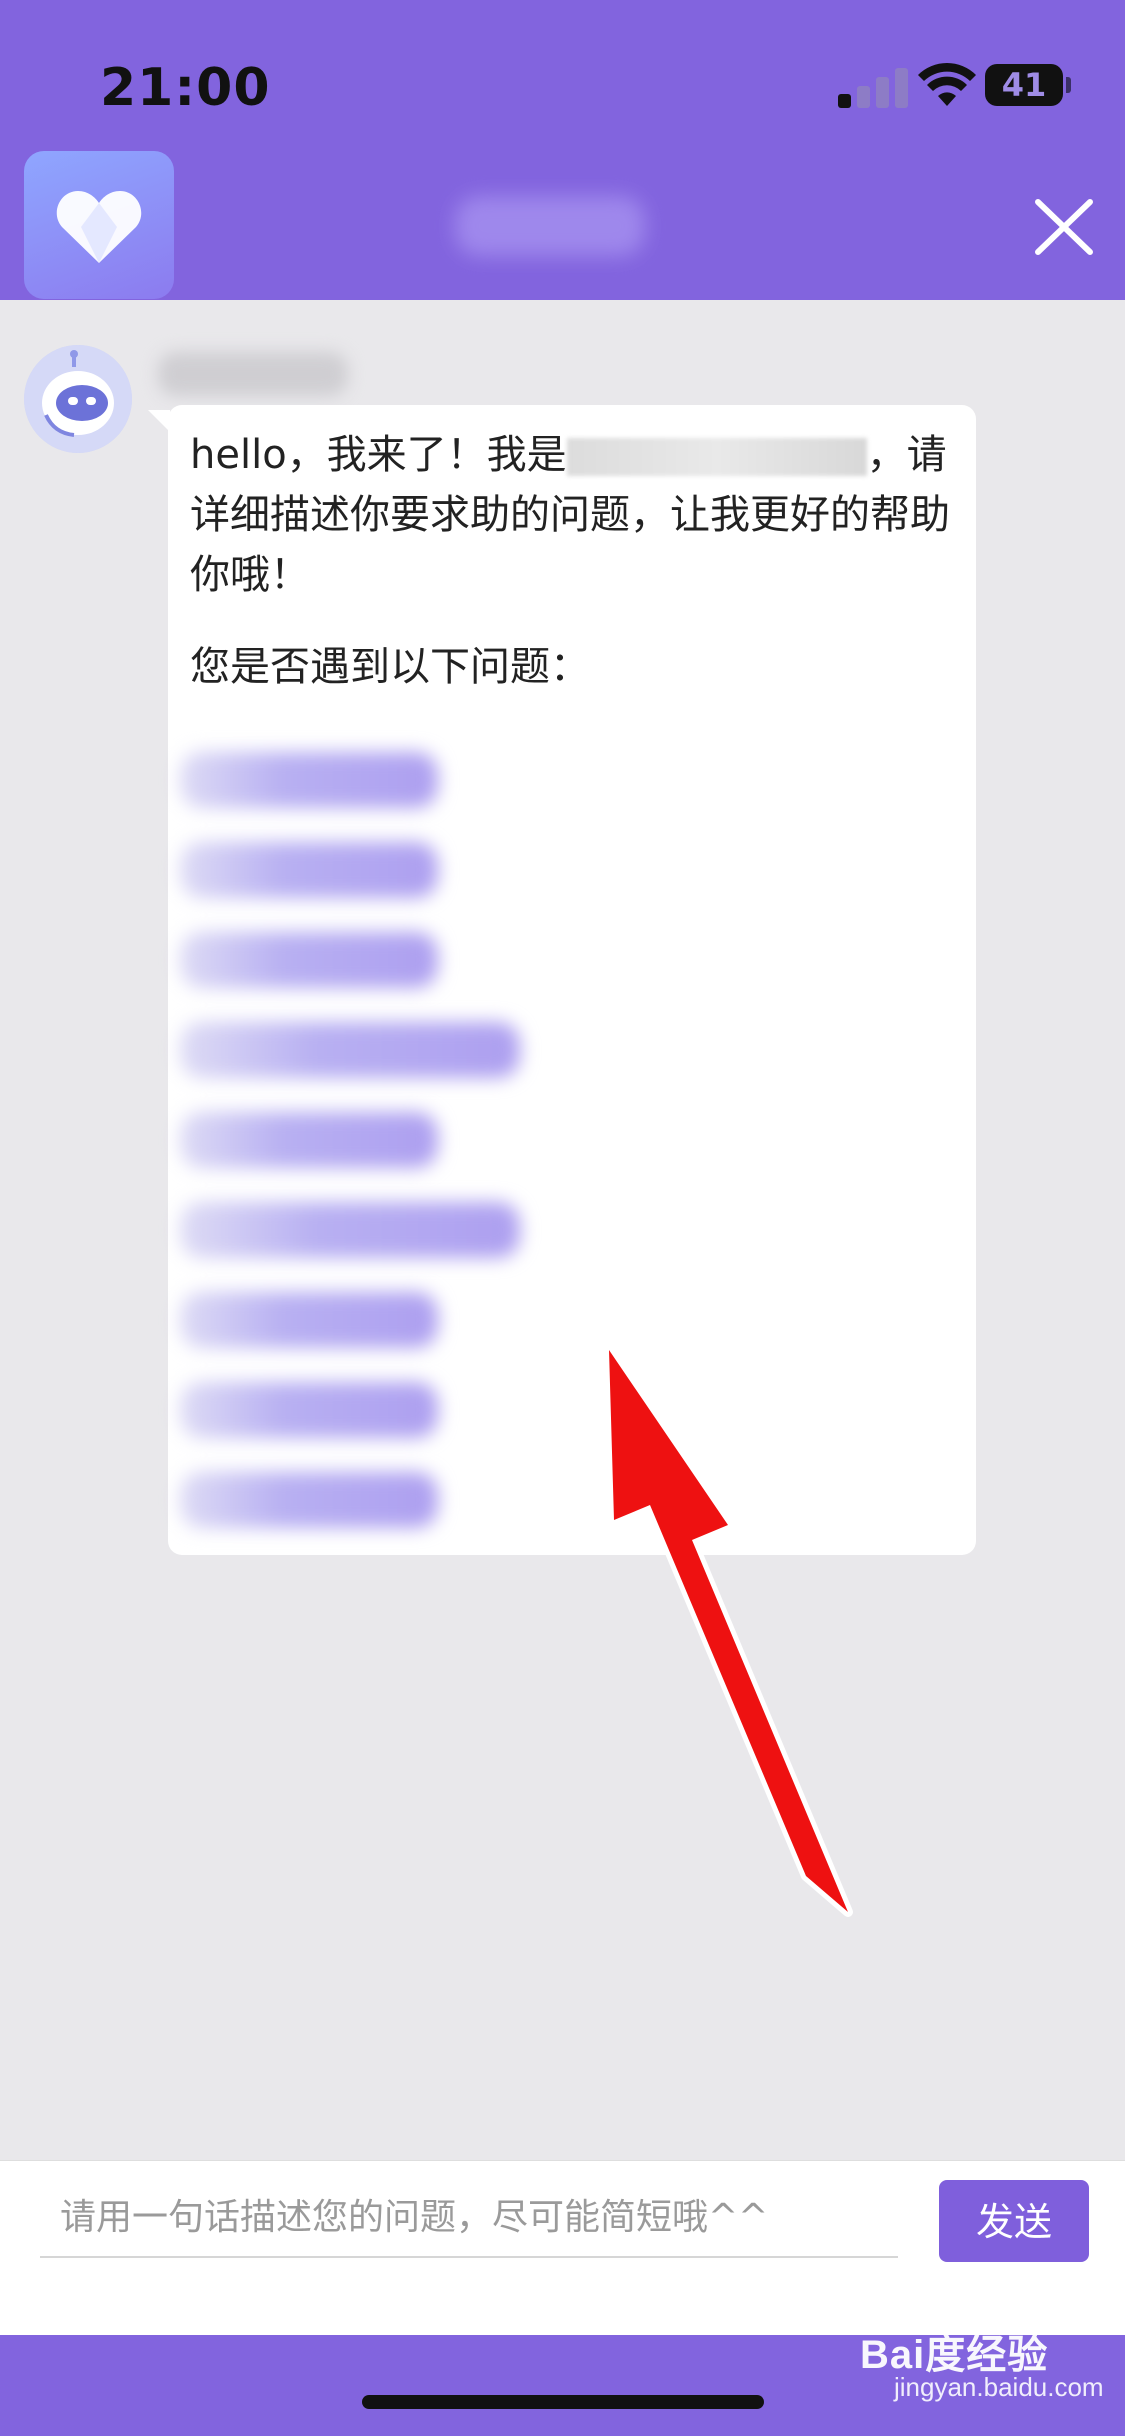 Image resolution: width=1125 pixels, height=2436 pixels. What do you see at coordinates (575, 515) in the screenshot?
I see `greeting-message: hello，我来了！我是 ，请详细描述你要求助的问题，让我更好的帮助你哦！` at bounding box center [575, 515].